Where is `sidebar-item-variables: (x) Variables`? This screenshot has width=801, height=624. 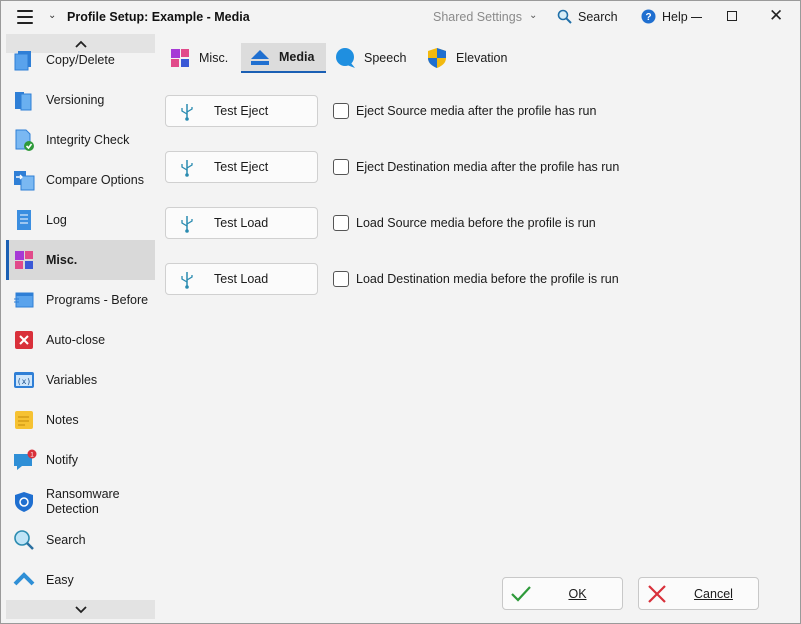 sidebar-item-variables: (x) Variables is located at coordinates (80, 380).